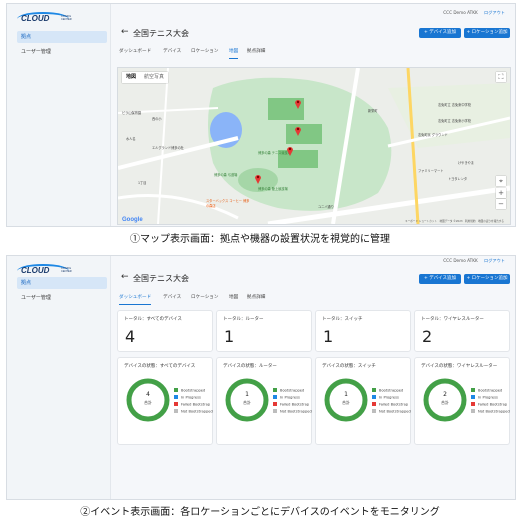 The width and height of the screenshot is (520, 520). I want to click on map-type-toggle: 地図 航空写真, so click(145, 77).